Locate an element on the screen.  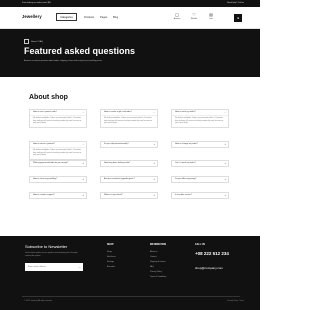
copyright: © 2024. Jewellery. All rights reserved. is located at coordinates (38, 301).